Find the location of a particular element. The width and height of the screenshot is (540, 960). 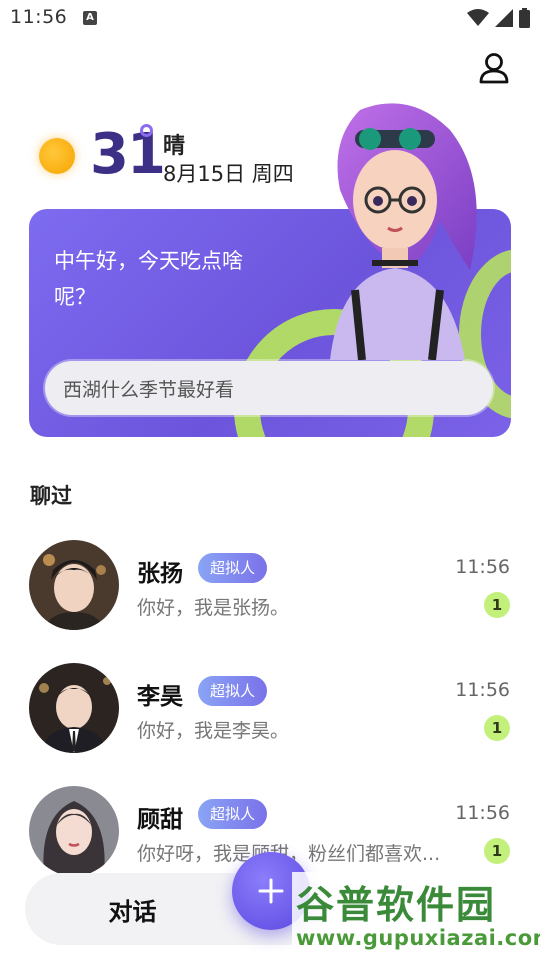

watermark-url: www.gupuxiazai.com is located at coordinates (418, 938).